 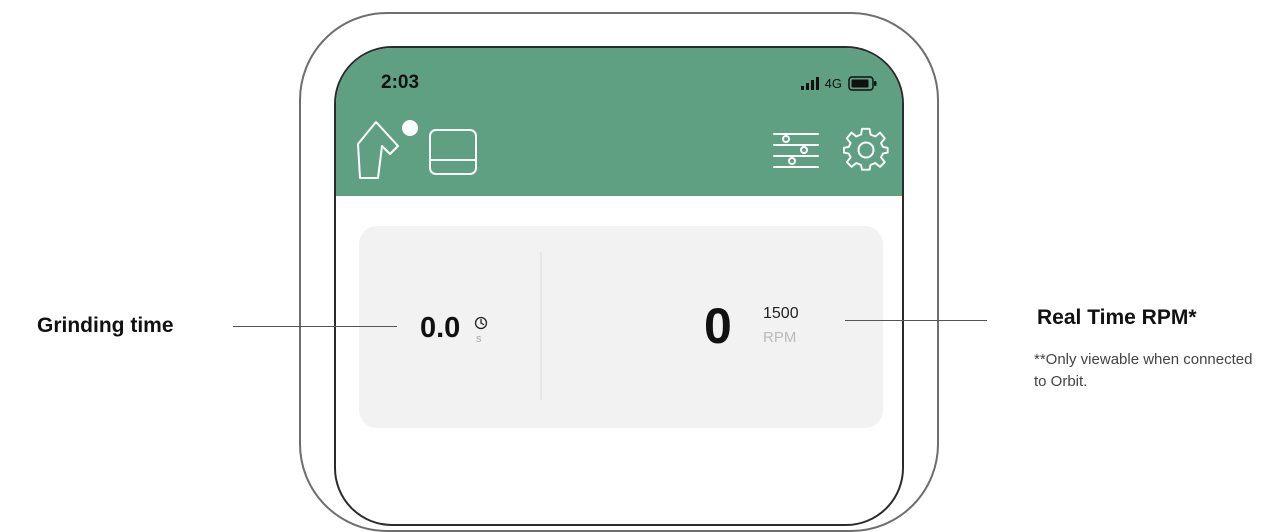 I want to click on rpm-note: **Only viewable when connected to Orbit., so click(x=1143, y=370).